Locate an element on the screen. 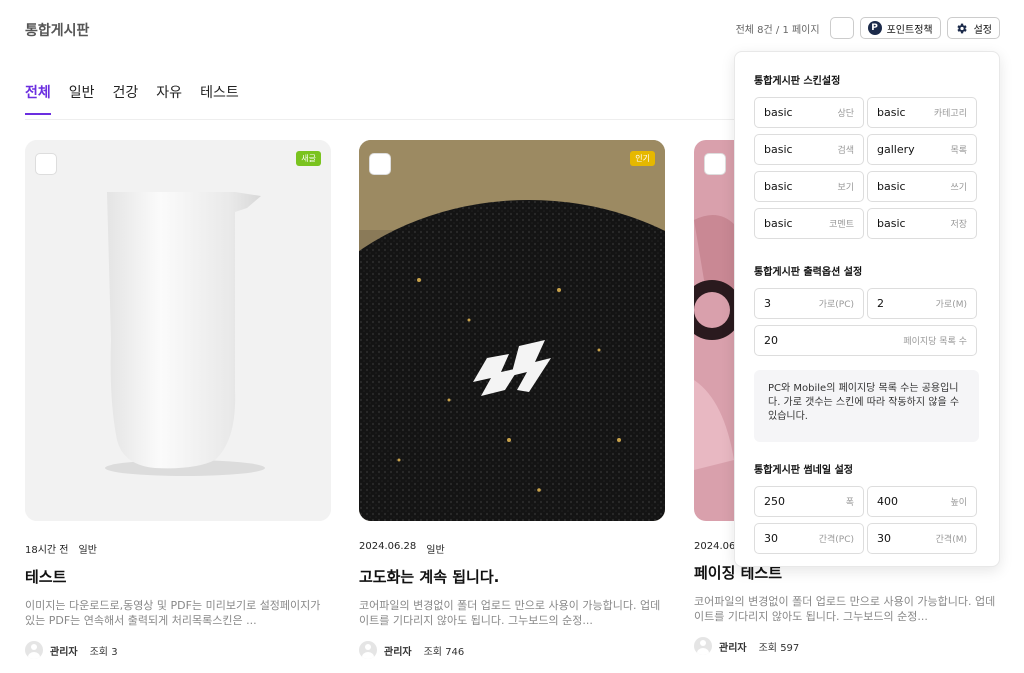 Image resolution: width=1024 pixels, height=673 pixels. field-label: 높이 is located at coordinates (958, 503).